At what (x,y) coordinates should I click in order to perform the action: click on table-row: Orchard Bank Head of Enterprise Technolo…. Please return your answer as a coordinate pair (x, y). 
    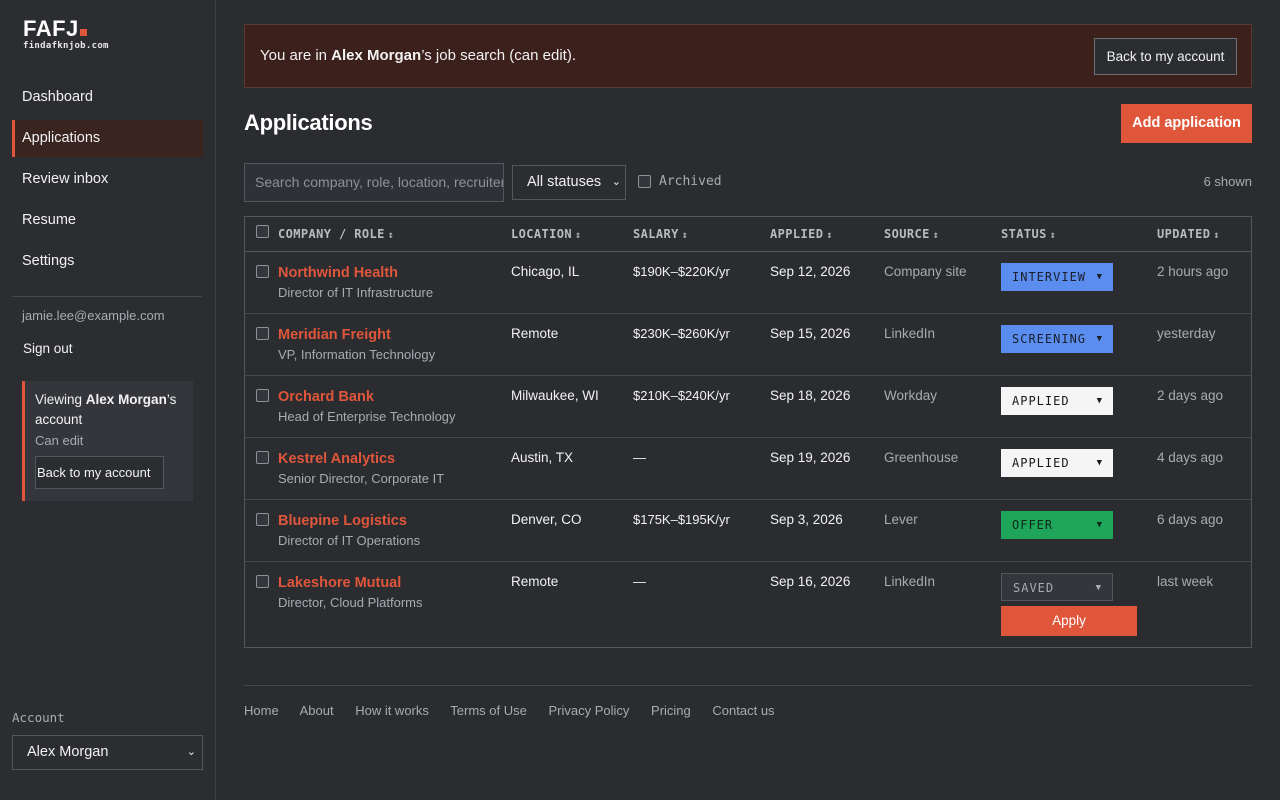
    Looking at the image, I should click on (748, 407).